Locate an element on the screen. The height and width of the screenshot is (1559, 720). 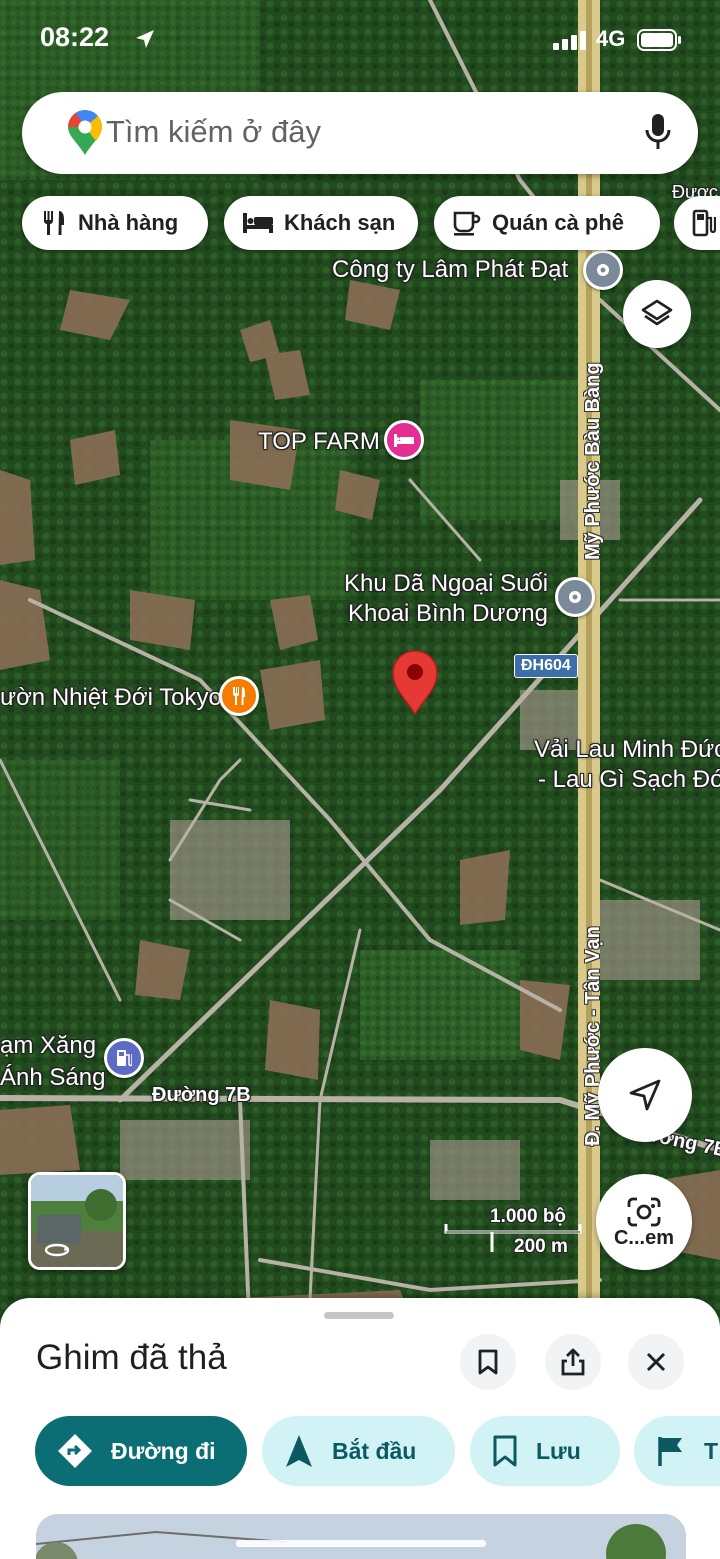
action-label: Bắt đầu is located at coordinates (374, 1450).